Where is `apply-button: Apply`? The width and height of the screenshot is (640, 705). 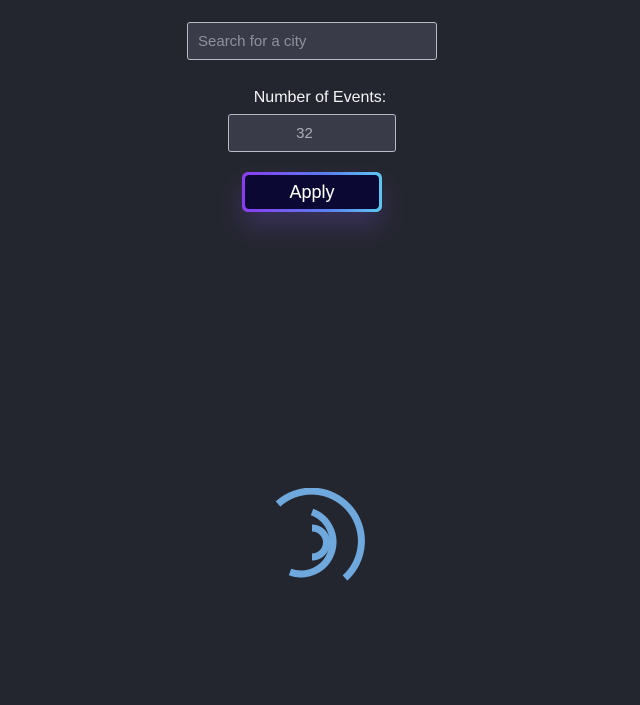 apply-button: Apply is located at coordinates (312, 192).